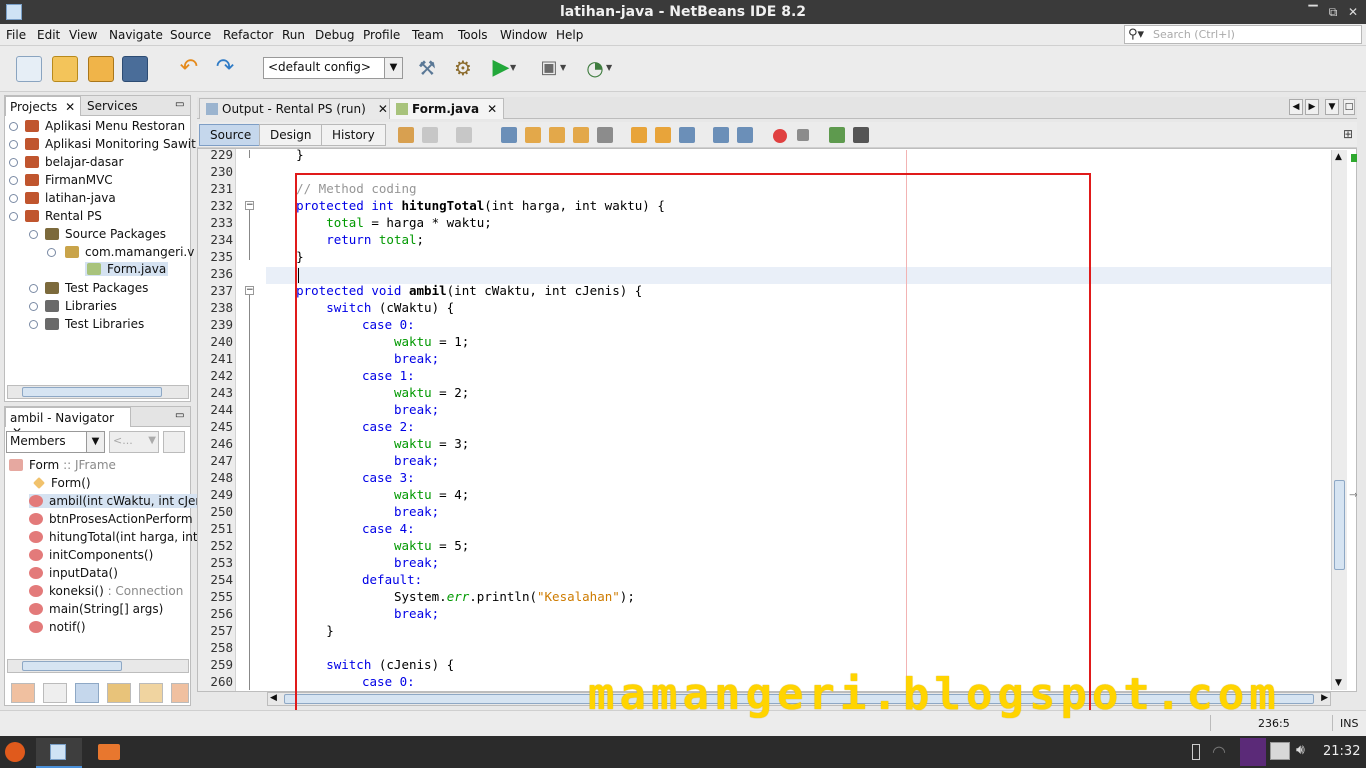  I want to click on document-list-icon: ▼, so click(1332, 107).